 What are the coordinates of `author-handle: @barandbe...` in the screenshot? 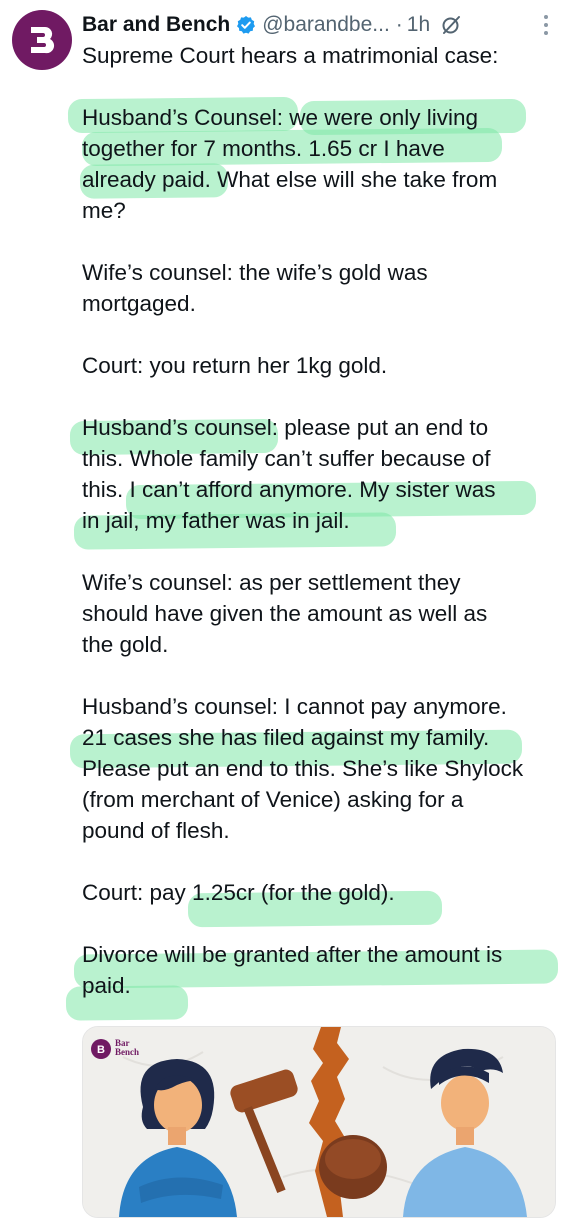 It's located at (326, 25).